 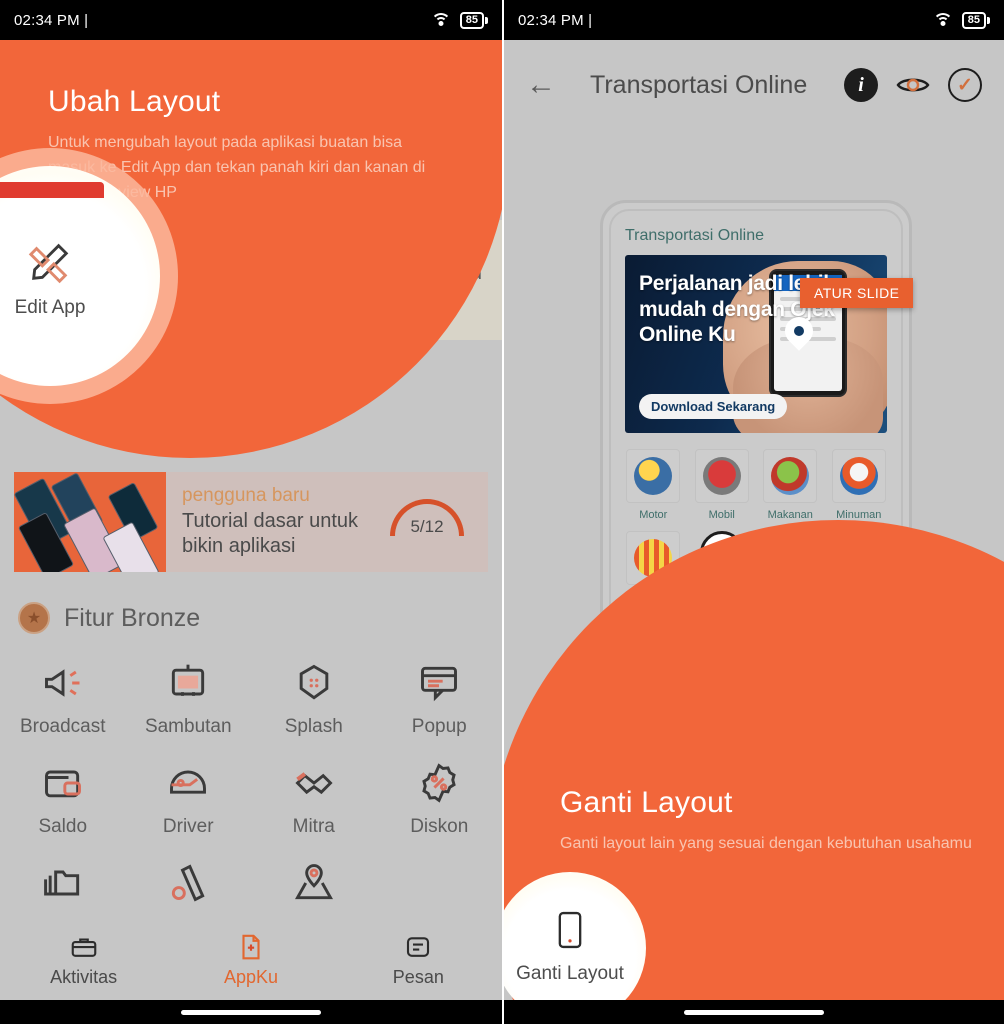 I want to click on feature-sambutan: Sambutan, so click(x=189, y=699).